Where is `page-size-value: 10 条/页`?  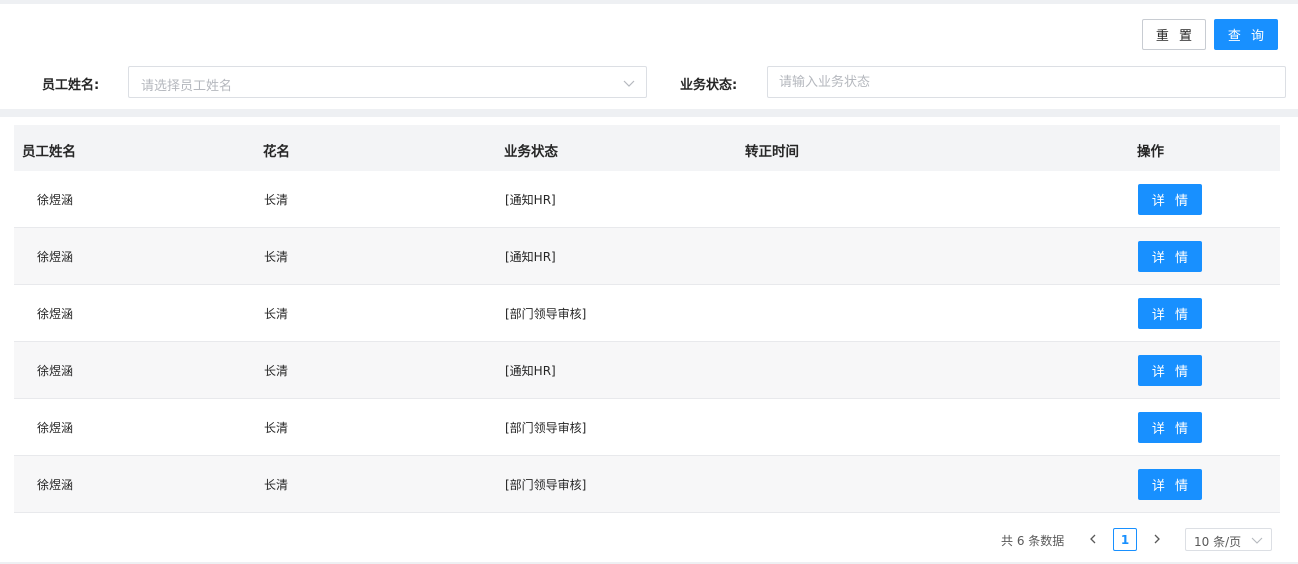 page-size-value: 10 条/页 is located at coordinates (1218, 542).